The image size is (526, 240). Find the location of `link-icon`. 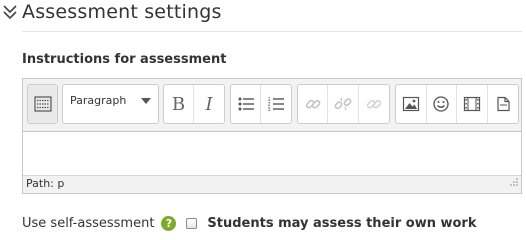

link-icon is located at coordinates (313, 104).